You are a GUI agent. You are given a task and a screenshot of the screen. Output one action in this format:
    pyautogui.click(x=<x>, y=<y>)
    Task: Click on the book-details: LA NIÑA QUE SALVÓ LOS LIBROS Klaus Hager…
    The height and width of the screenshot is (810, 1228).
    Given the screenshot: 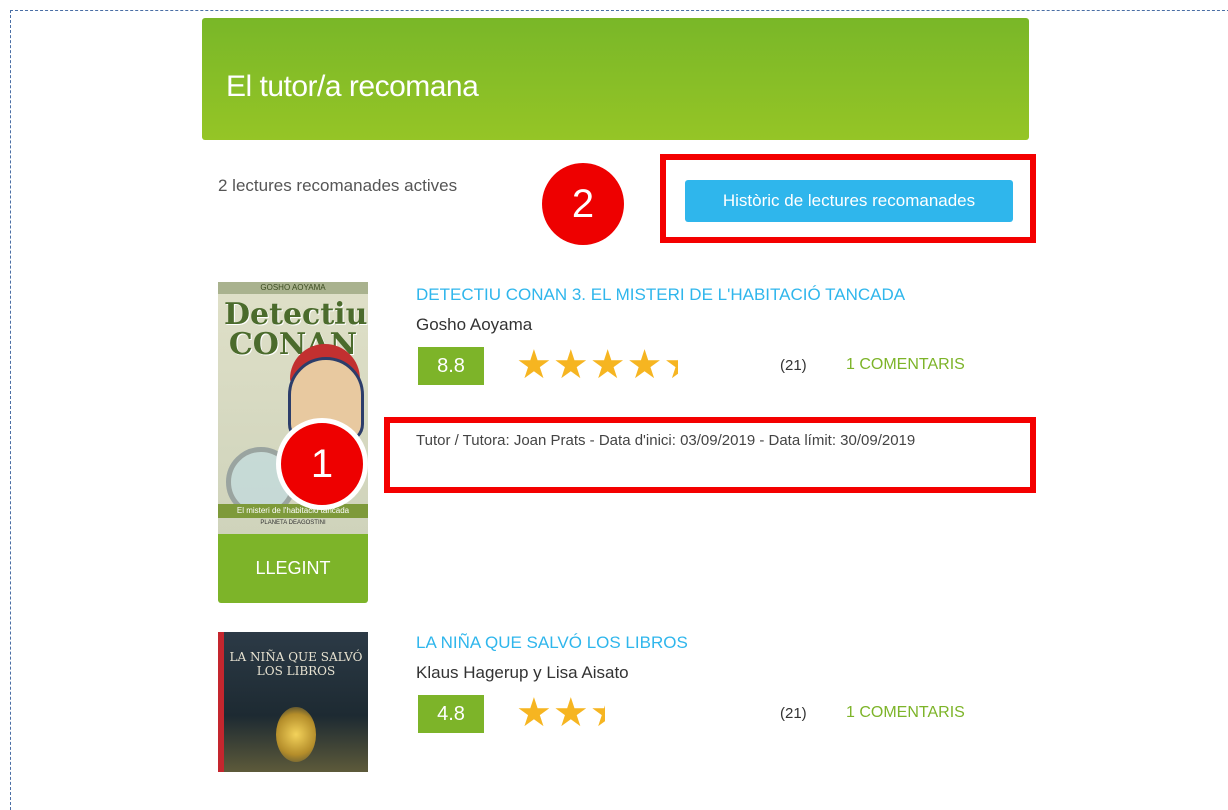 What is the action you would take?
    pyautogui.click(x=690, y=684)
    